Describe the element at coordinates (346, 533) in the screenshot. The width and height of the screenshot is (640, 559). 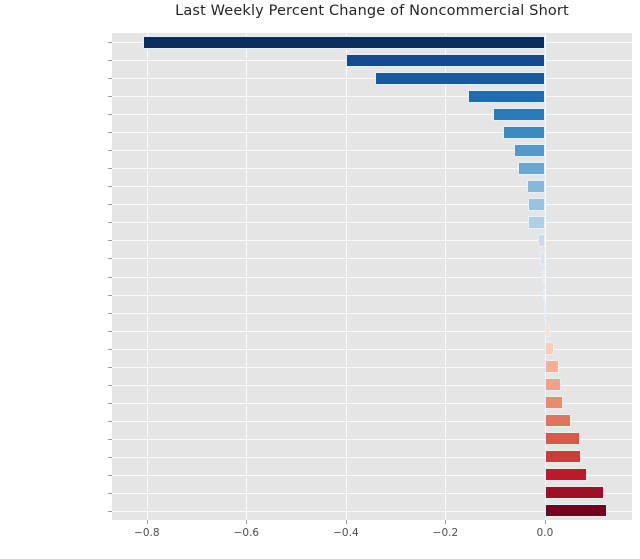
I see `x-axis-tick-label: −0.4` at that location.